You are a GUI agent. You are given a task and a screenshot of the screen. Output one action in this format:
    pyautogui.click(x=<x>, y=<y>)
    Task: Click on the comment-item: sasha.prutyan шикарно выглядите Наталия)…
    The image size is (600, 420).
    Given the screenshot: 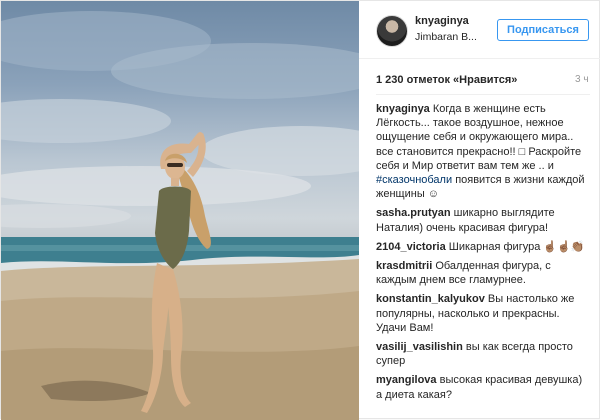 What is the action you would take?
    pyautogui.click(x=483, y=220)
    